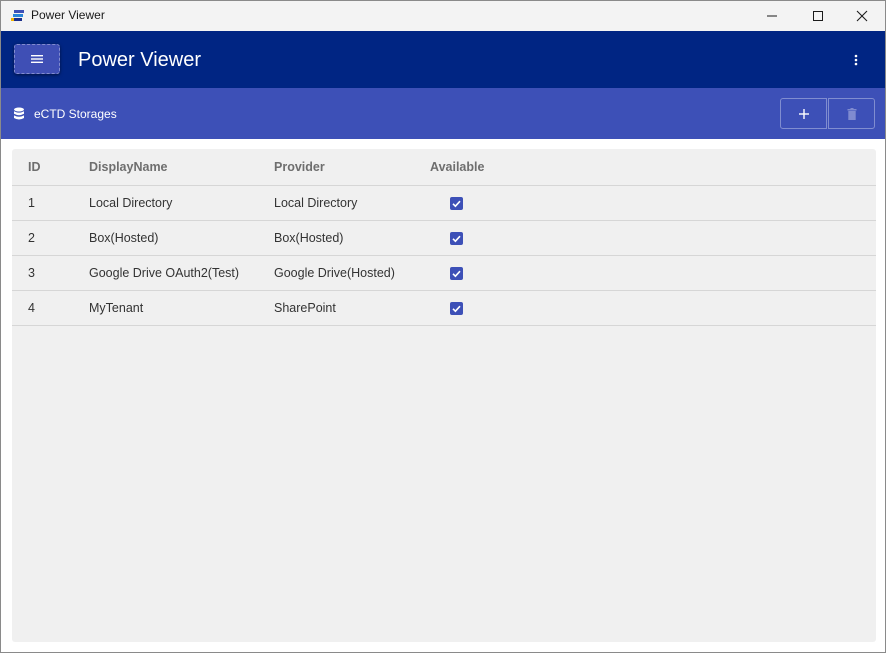  What do you see at coordinates (50, 238) in the screenshot?
I see `cell-id: 2` at bounding box center [50, 238].